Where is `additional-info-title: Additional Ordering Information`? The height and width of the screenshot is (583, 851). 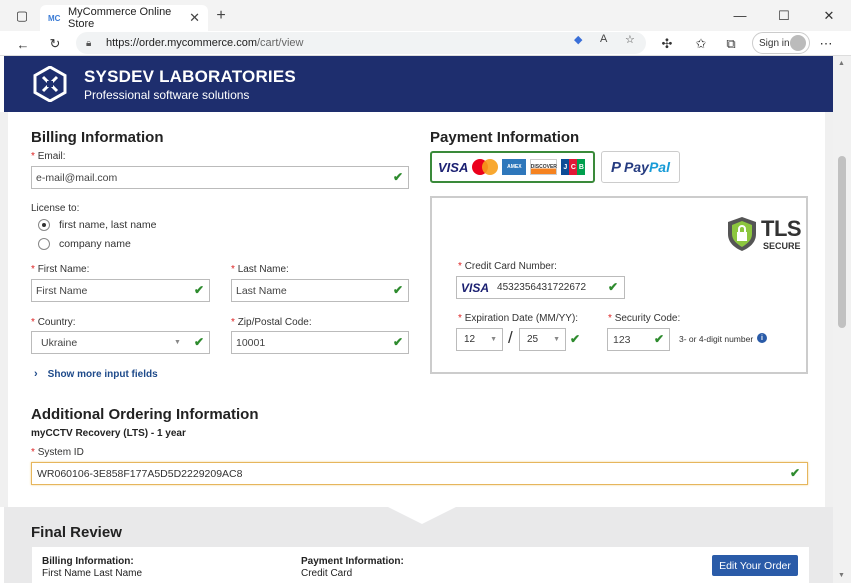 additional-info-title: Additional Ordering Information is located at coordinates (145, 414).